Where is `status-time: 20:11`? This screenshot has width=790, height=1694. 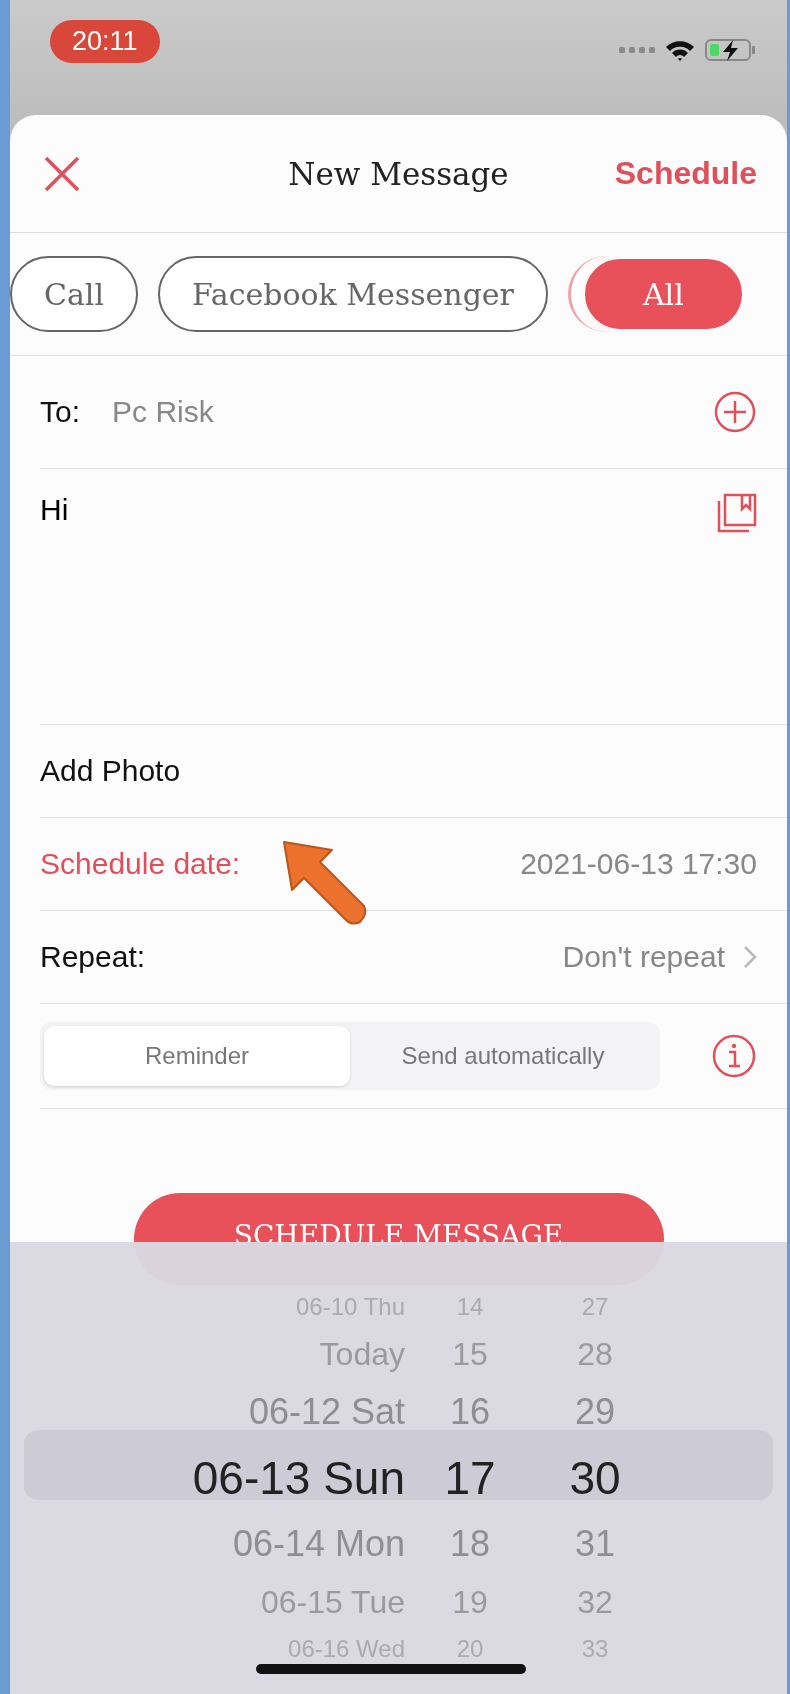 status-time: 20:11 is located at coordinates (105, 41).